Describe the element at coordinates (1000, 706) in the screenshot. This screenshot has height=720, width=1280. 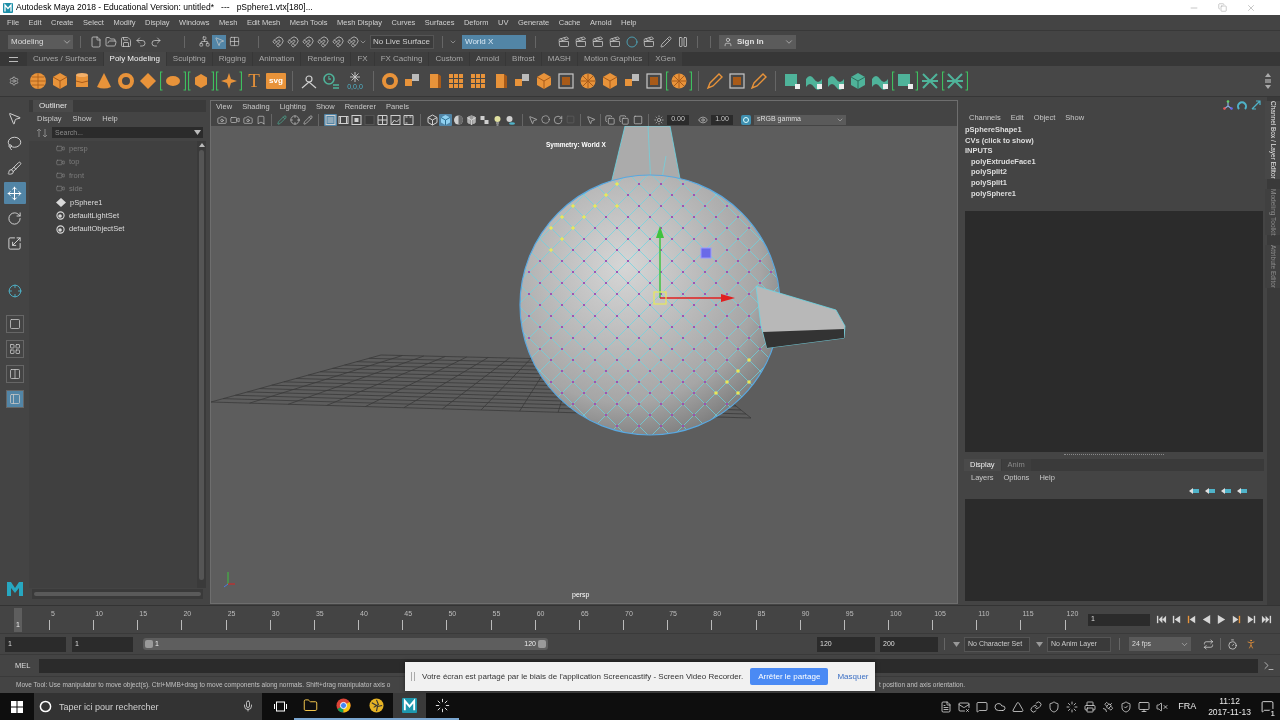
I see `cloud-icon` at that location.